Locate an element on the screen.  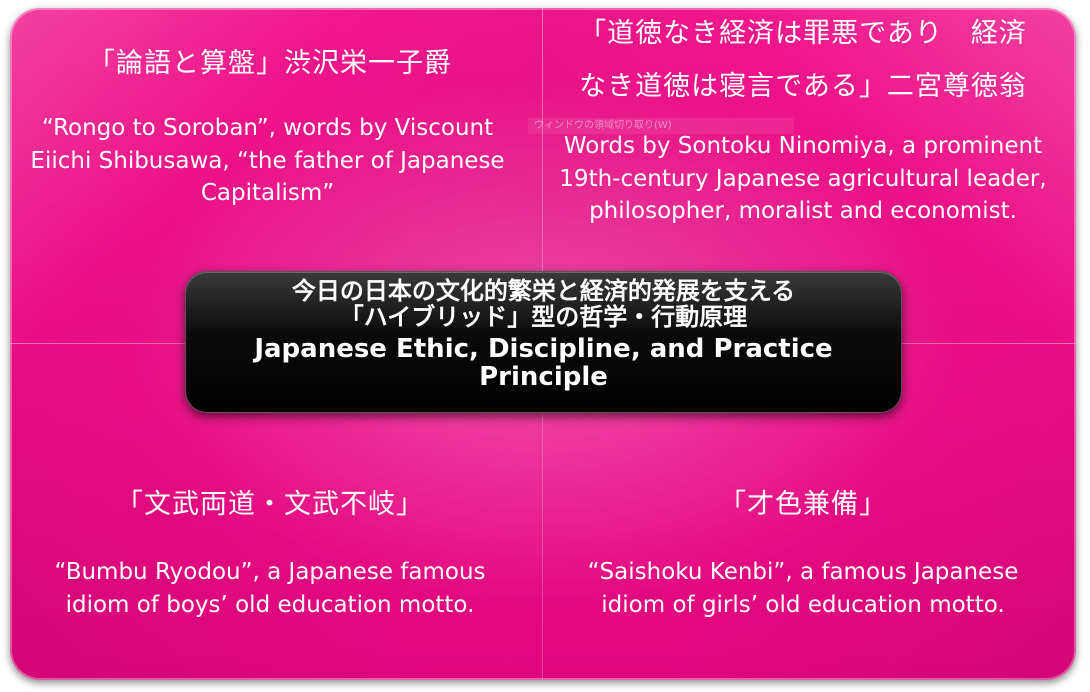
top-right-japanese-line2: なき道徳は寝言である」二宮尊徳翁 is located at coordinates (803, 86).